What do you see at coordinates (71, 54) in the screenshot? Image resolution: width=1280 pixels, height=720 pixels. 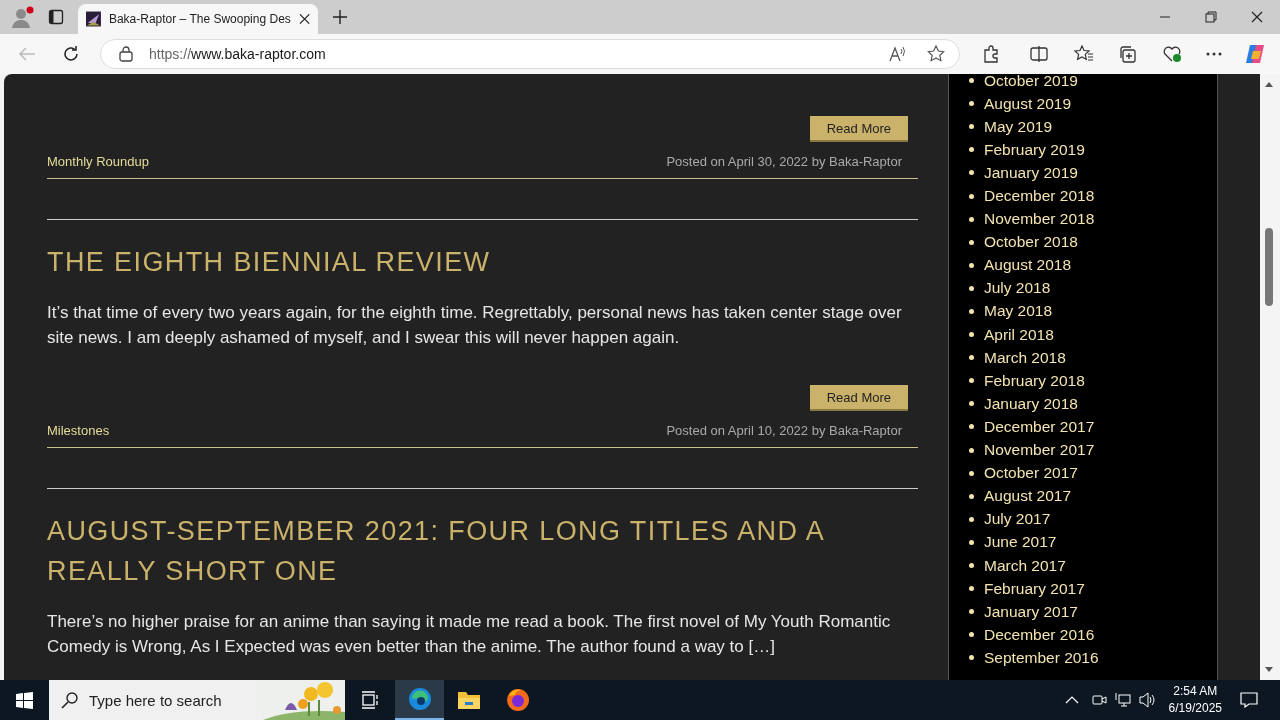 I see `refresh-icon` at bounding box center [71, 54].